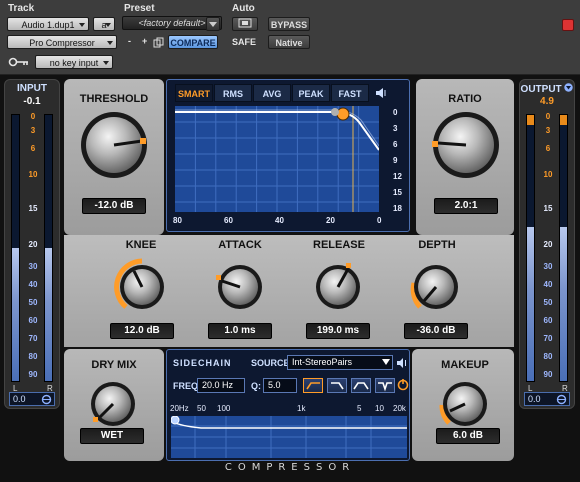 Image resolution: width=580 pixels, height=482 pixels. I want to click on meter-scale-label: 6, so click(33, 148).